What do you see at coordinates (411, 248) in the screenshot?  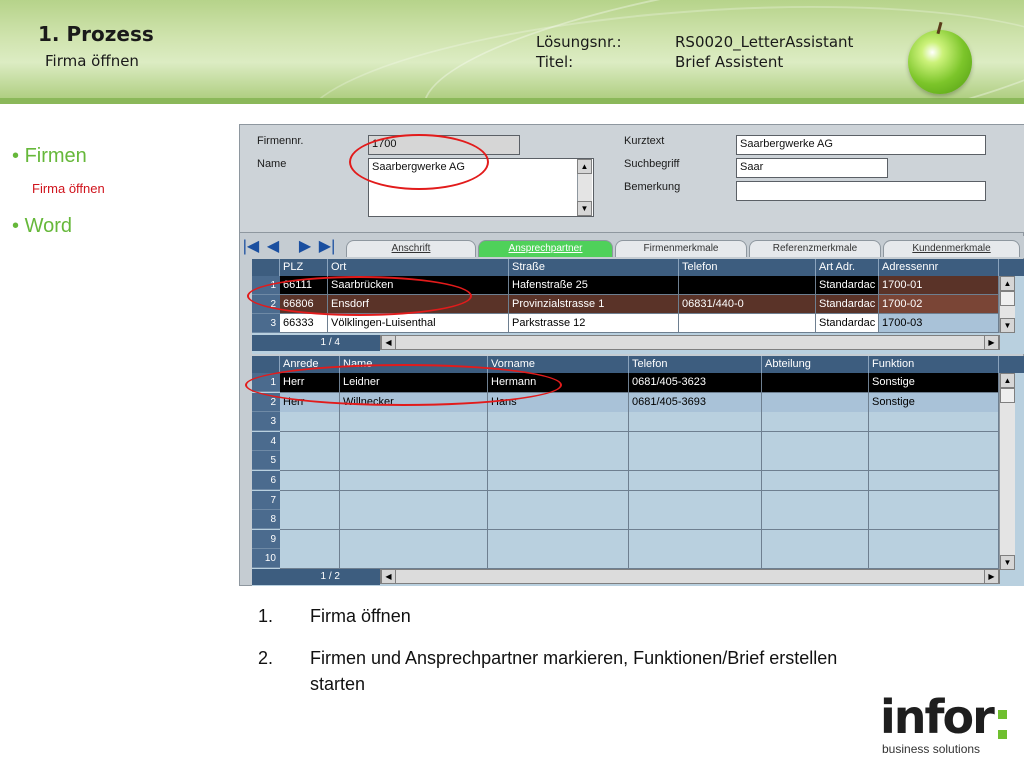 I see `tab-anschrift: Anschrift` at bounding box center [411, 248].